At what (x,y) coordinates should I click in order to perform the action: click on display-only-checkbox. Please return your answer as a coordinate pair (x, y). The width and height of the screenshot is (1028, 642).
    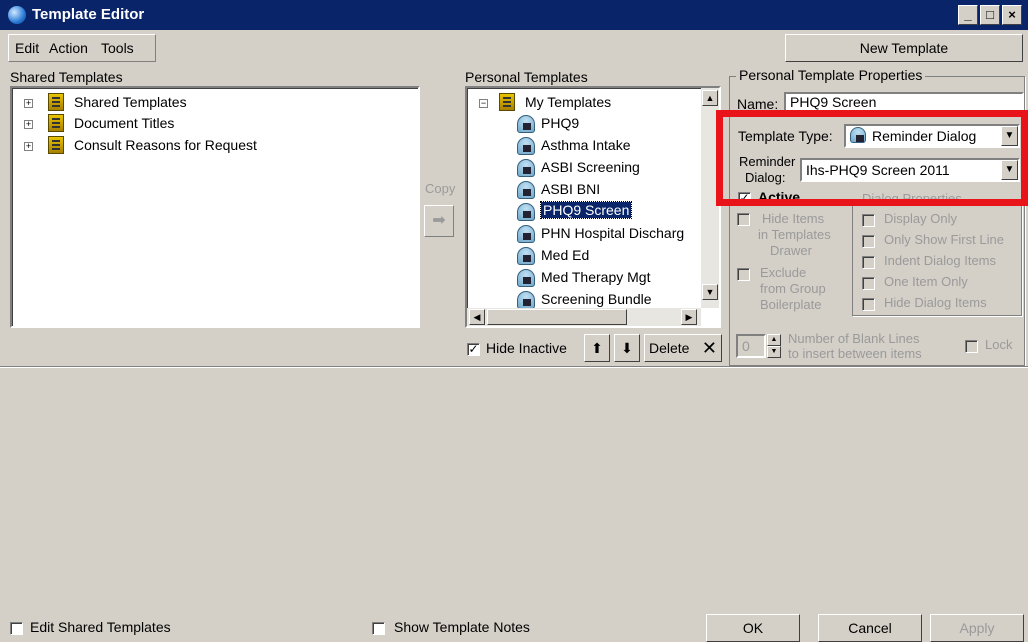
    Looking at the image, I should click on (868, 220).